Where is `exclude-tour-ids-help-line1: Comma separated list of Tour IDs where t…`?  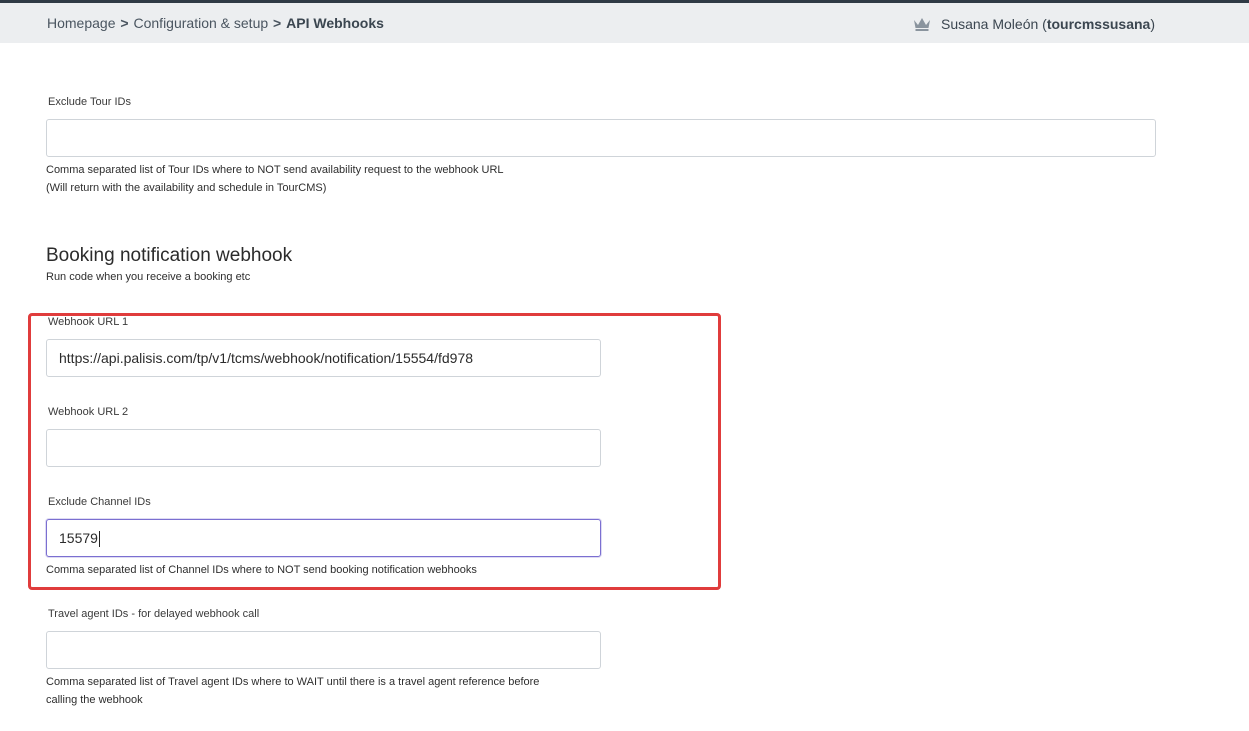 exclude-tour-ids-help-line1: Comma separated list of Tour IDs where t… is located at coordinates (275, 170).